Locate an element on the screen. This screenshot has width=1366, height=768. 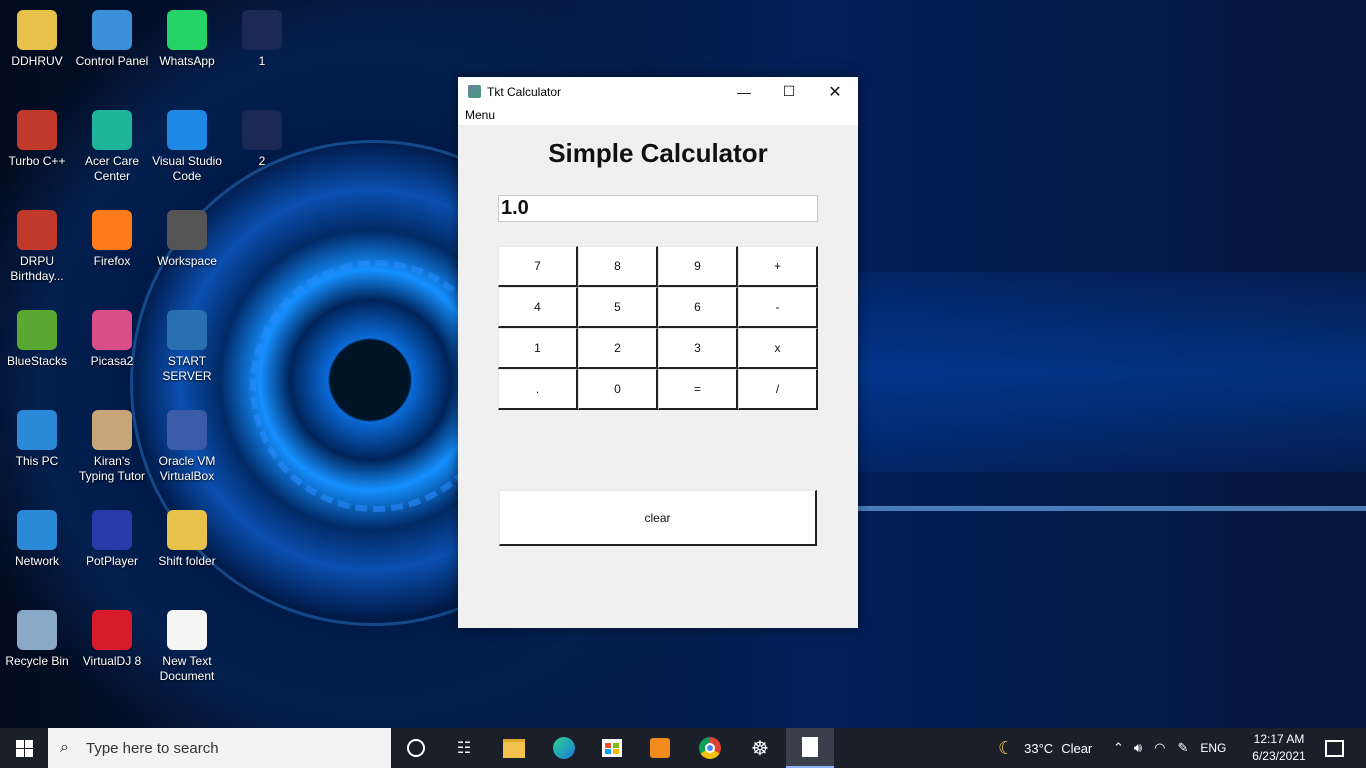
key-button: 7 is located at coordinates (538, 266).